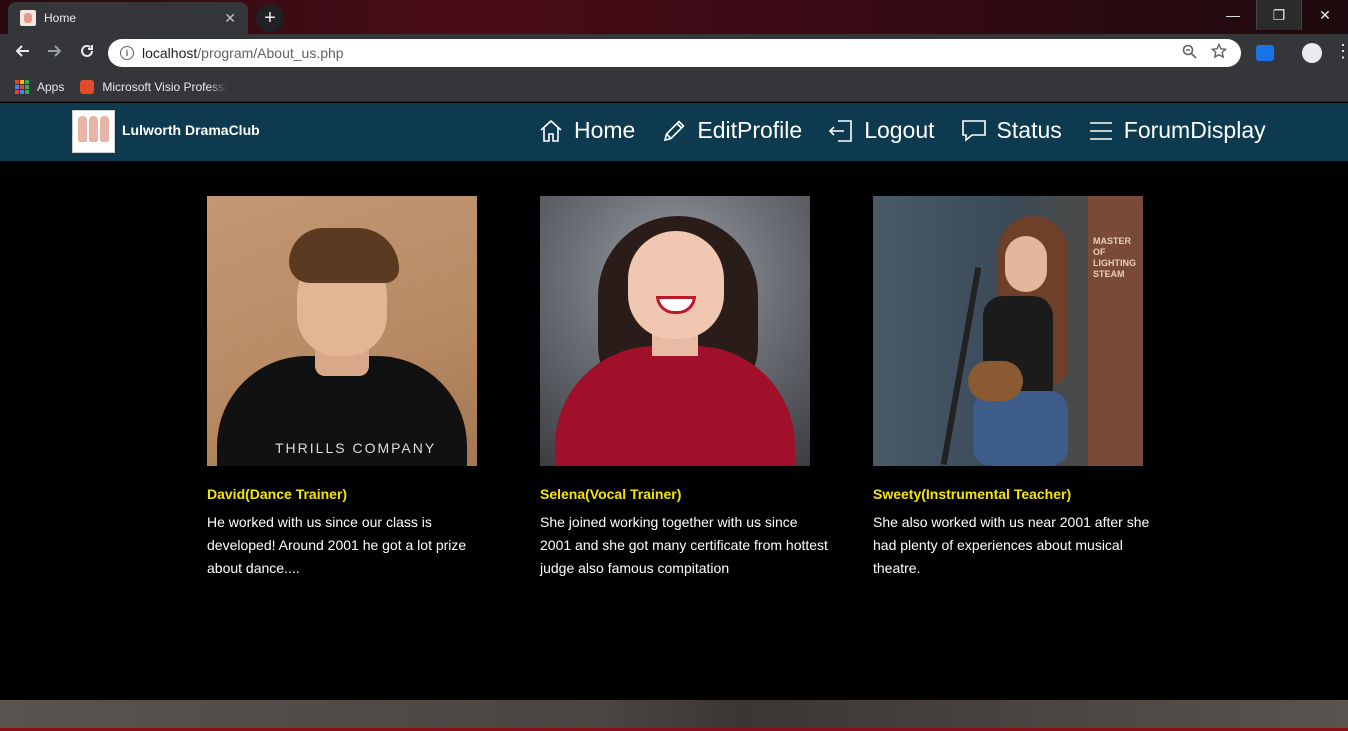  I want to click on more-menu-icon: ⋮, so click(1341, 51).